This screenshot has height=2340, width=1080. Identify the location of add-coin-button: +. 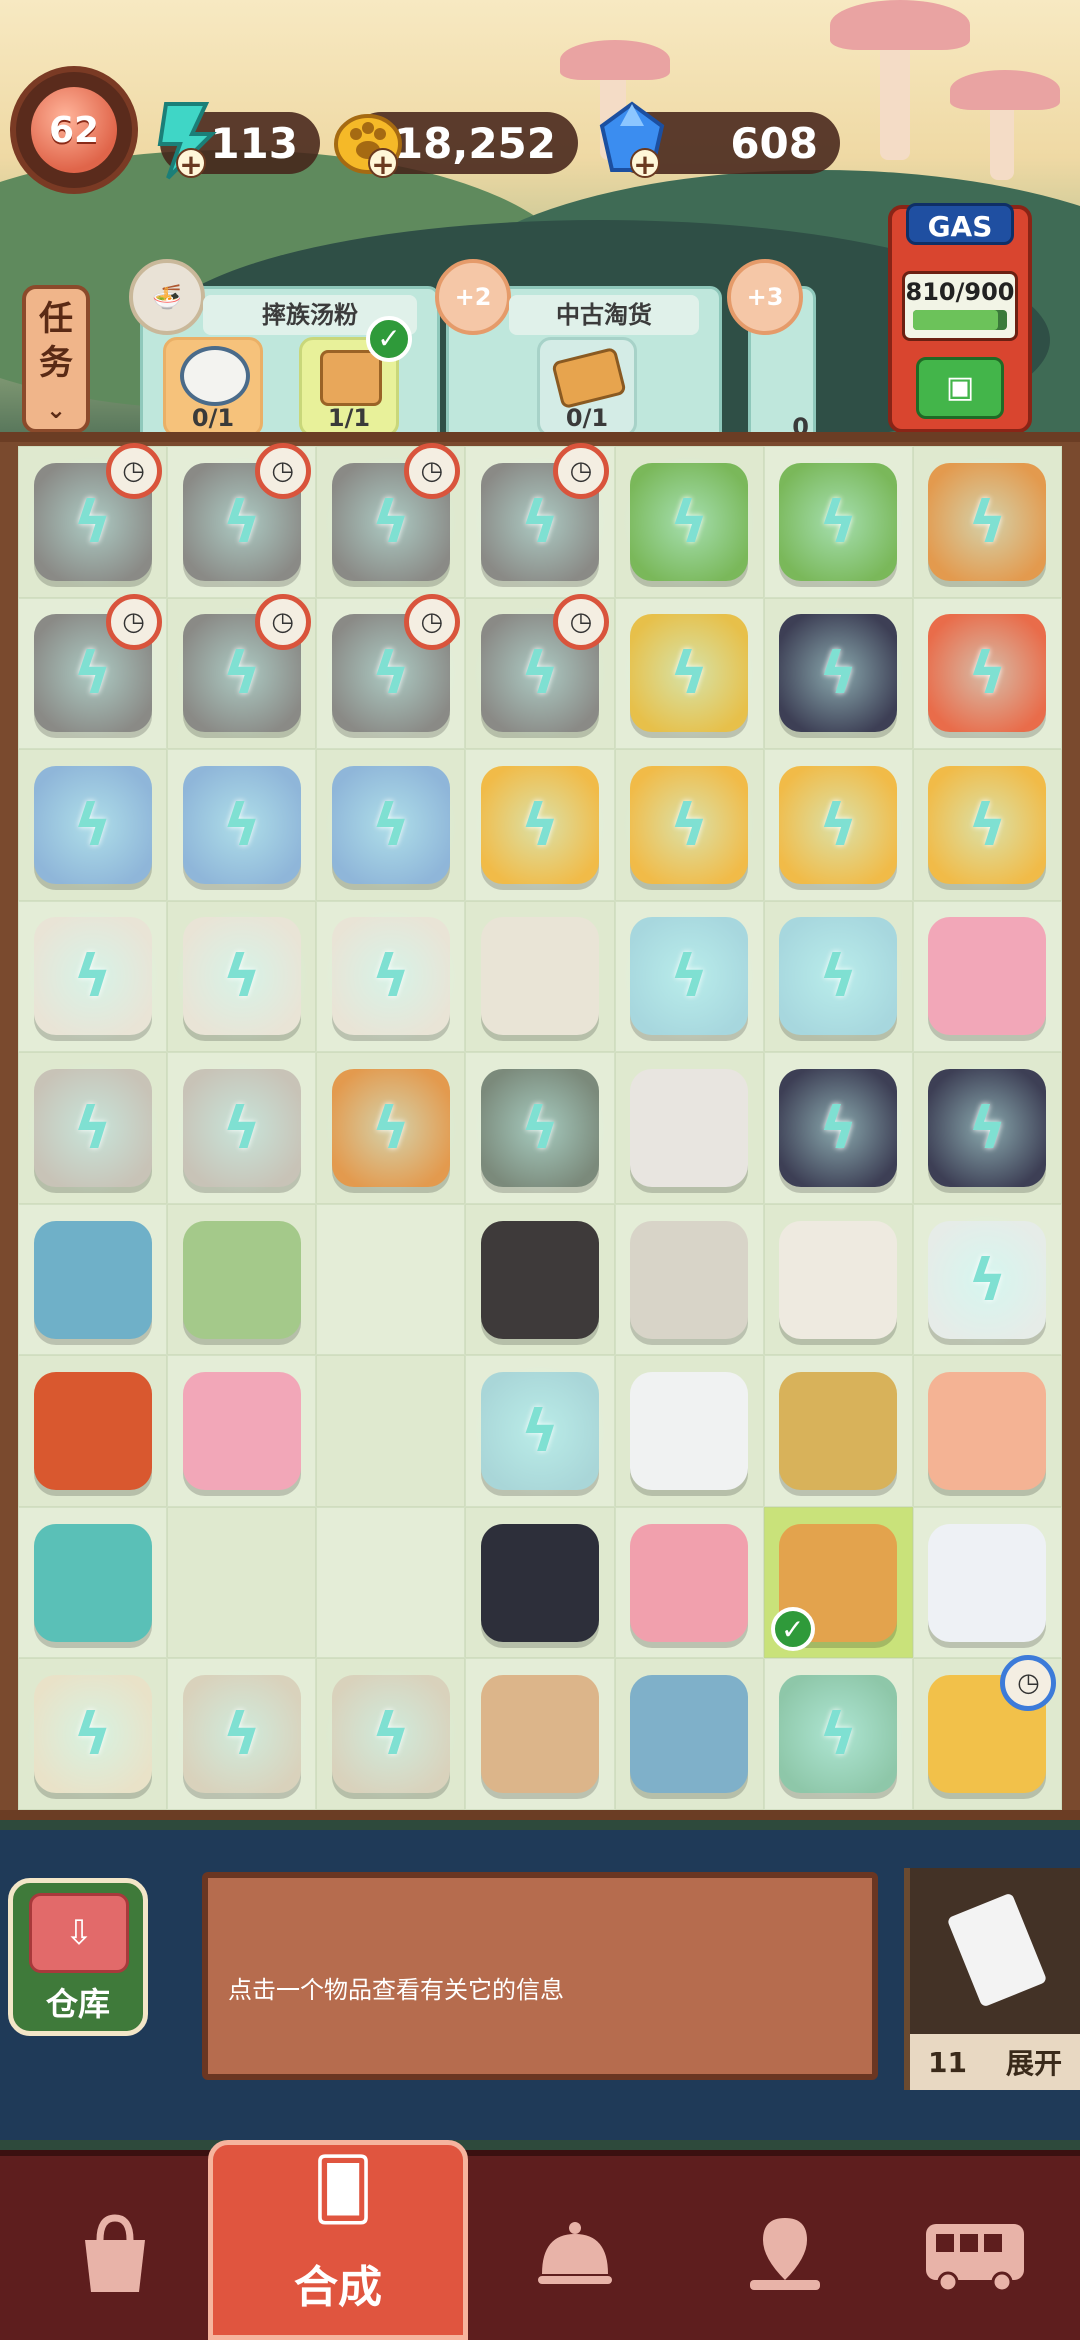
(383, 164).